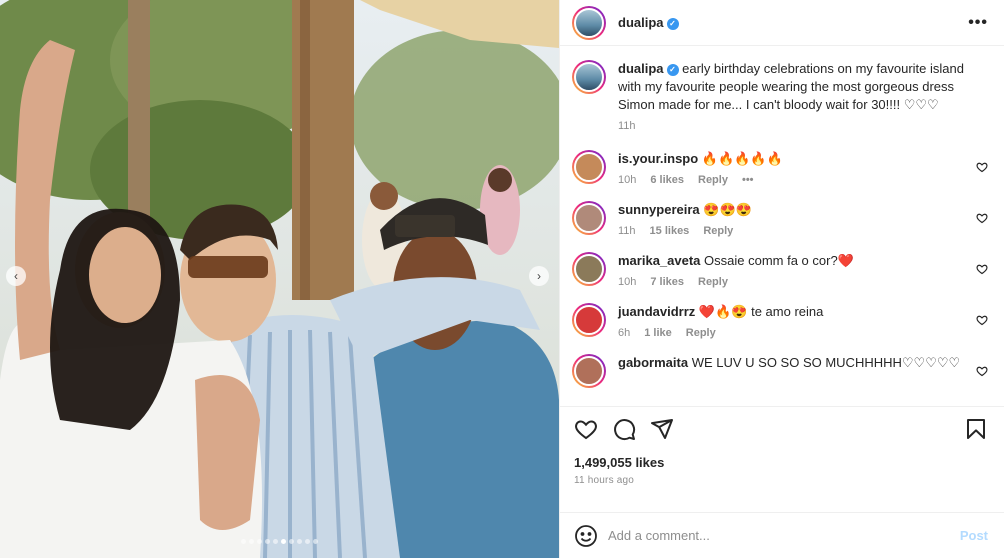 Image resolution: width=1004 pixels, height=558 pixels. I want to click on author-avatar, so click(589, 22).